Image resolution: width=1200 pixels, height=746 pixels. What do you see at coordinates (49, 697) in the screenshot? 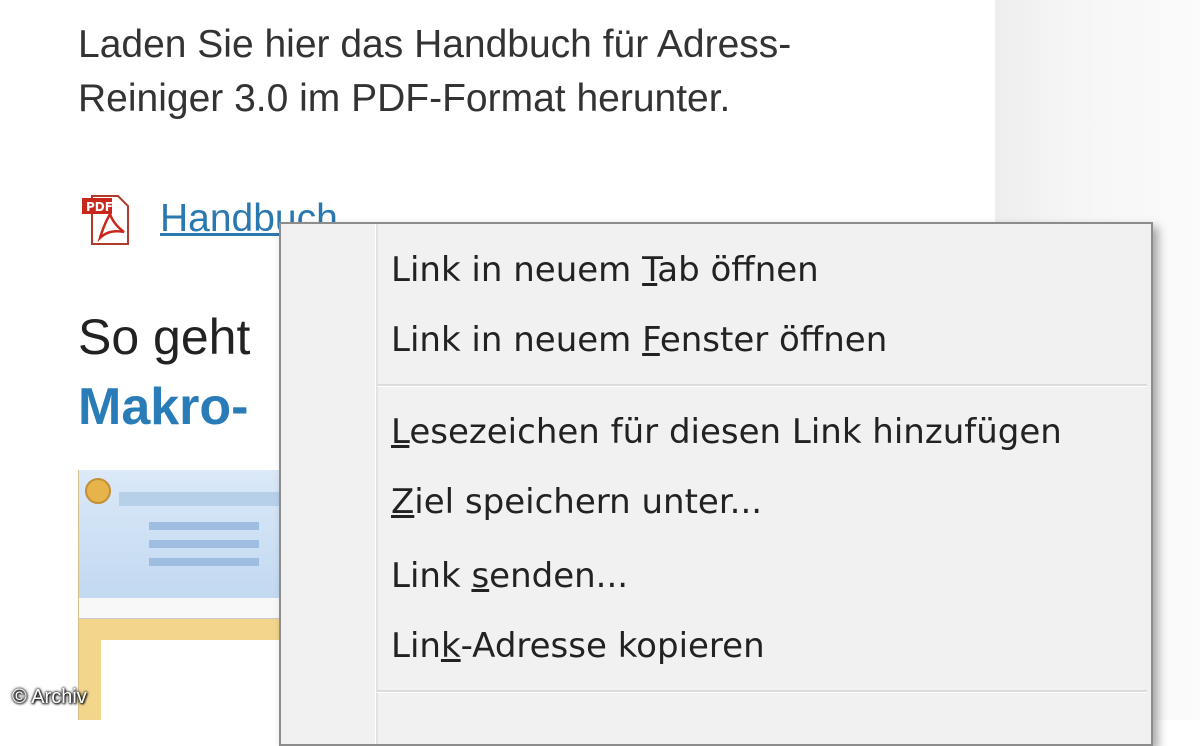
I see `image-credit: © Archiv` at bounding box center [49, 697].